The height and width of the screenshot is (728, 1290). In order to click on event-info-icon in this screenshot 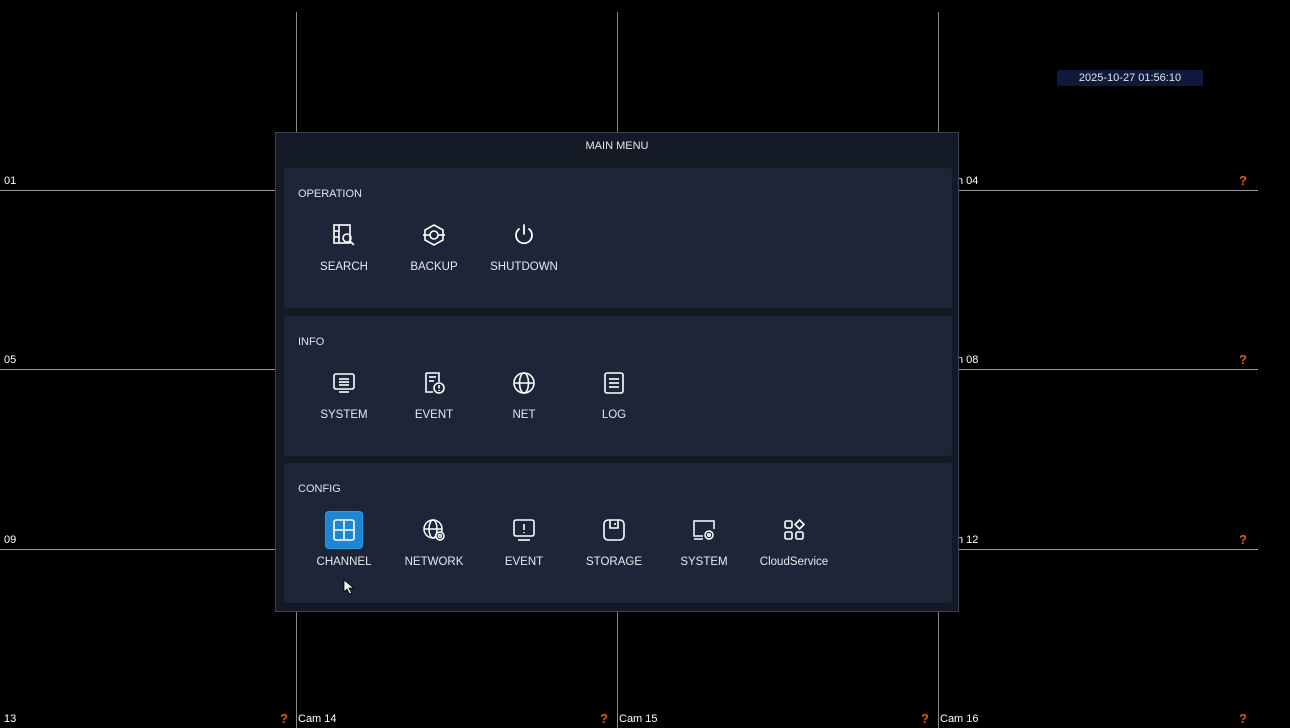, I will do `click(434, 383)`.